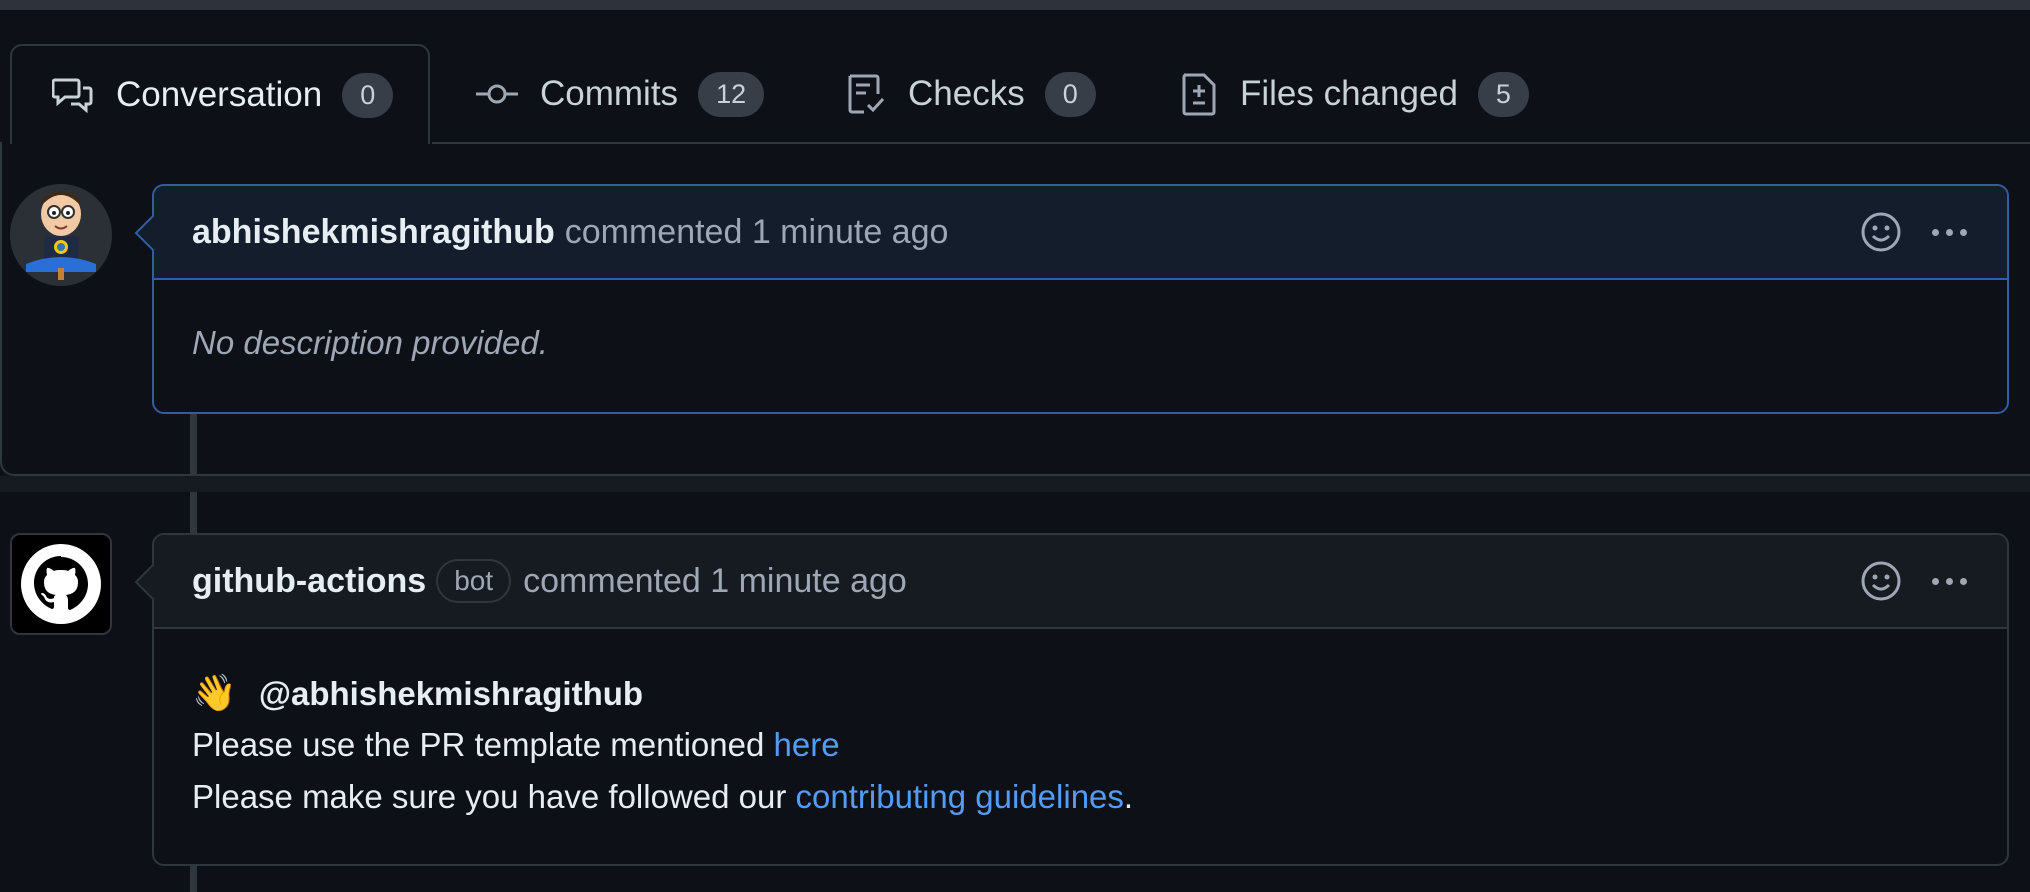 The height and width of the screenshot is (892, 2030). Describe the element at coordinates (451, 693) in the screenshot. I see `user-mention: @abhishekmishragithub` at that location.